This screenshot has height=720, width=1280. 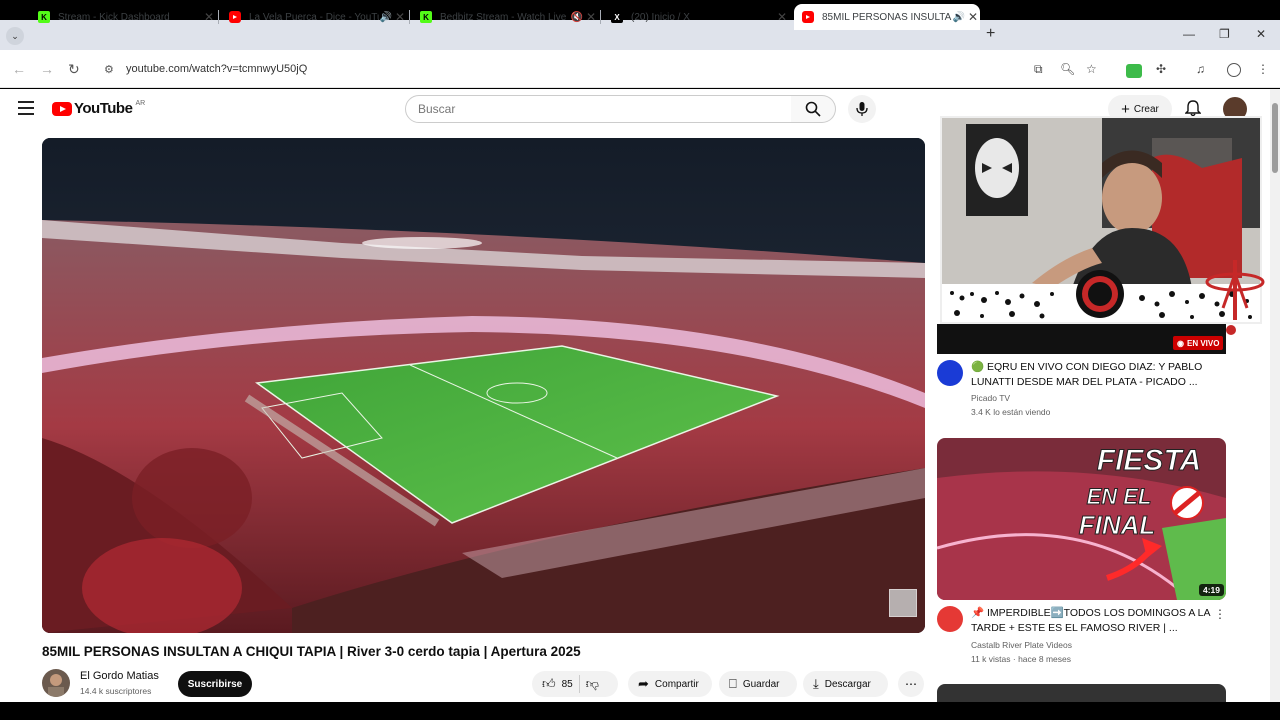 What do you see at coordinates (575, 684) in the screenshot?
I see `like-dislike-pill: 👍︎ 85 👎︎` at bounding box center [575, 684].